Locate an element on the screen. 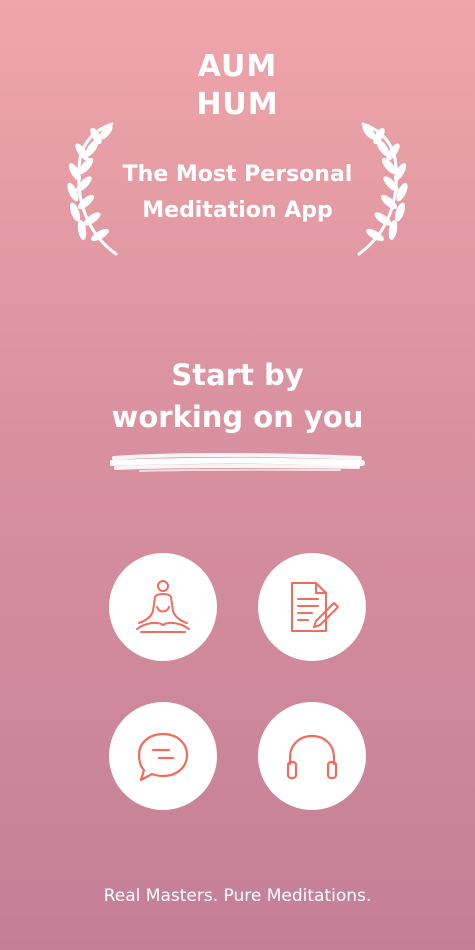  app-logo: AUM HUM is located at coordinates (237, 86).